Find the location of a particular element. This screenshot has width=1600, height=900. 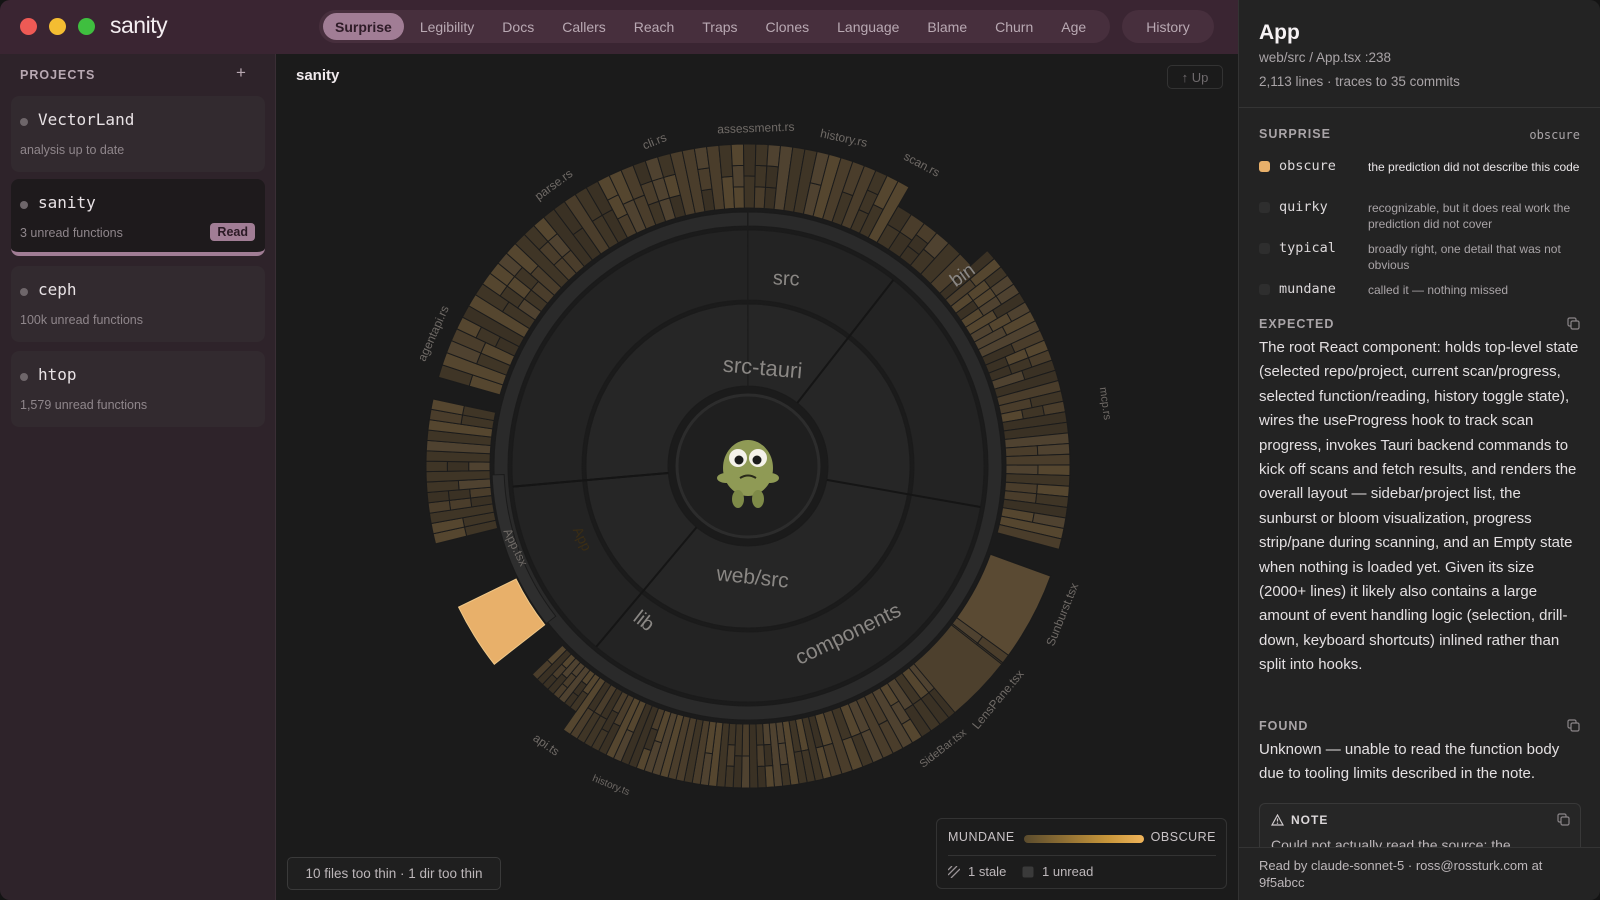

level-description: called it — nothing missed is located at coordinates (1438, 290).